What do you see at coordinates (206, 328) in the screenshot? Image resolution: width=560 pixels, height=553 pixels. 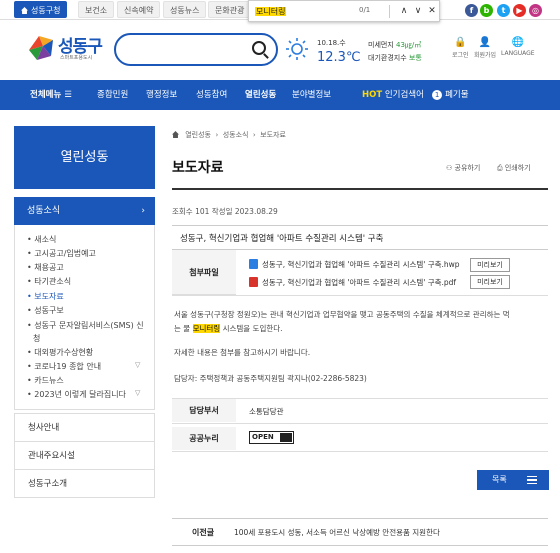 I see `search-highlight: 모니터링` at bounding box center [206, 328].